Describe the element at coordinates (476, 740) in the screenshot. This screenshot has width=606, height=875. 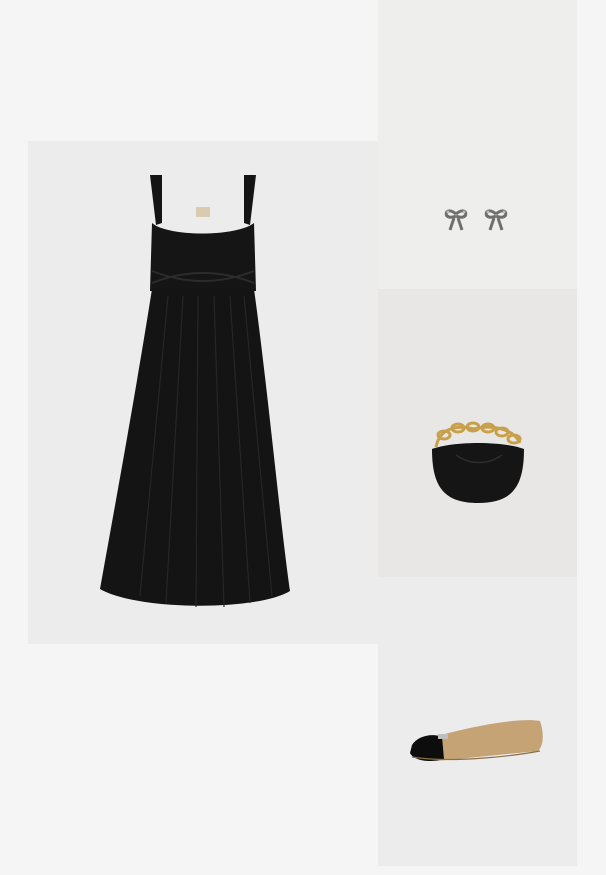
I see `cap-toe-ballet-flat-icon` at that location.